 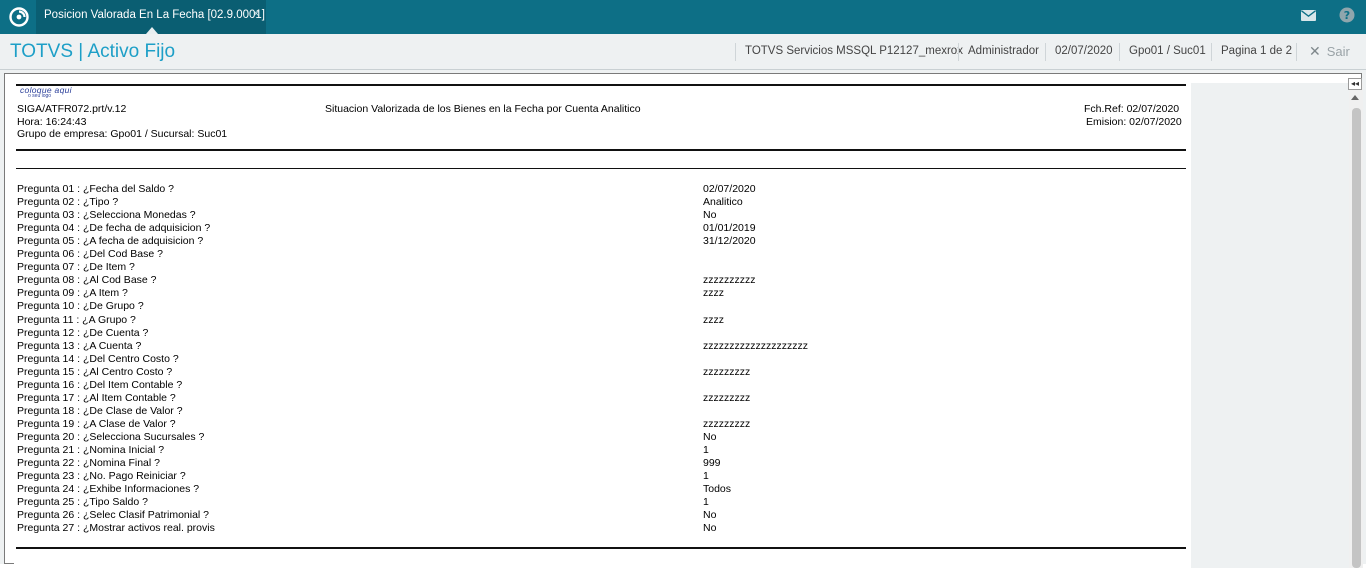 What do you see at coordinates (729, 189) in the screenshot?
I see `question-value: 02/07/2020` at bounding box center [729, 189].